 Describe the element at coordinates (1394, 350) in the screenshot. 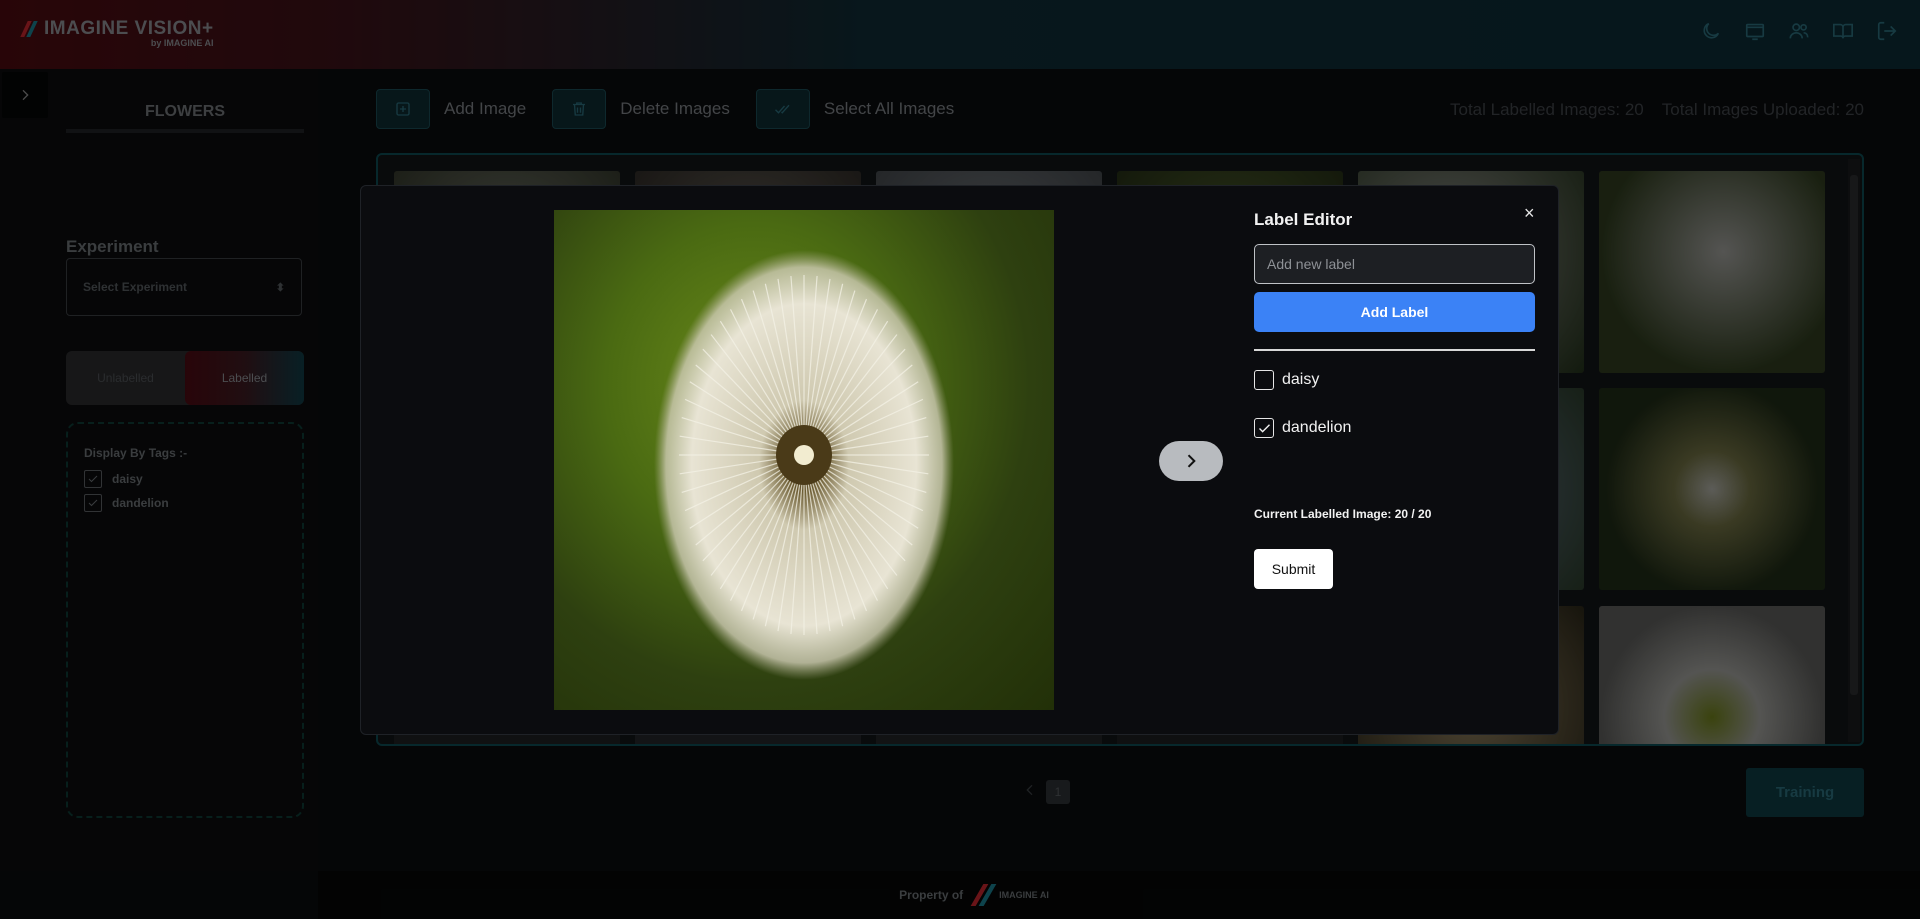

I see `editor-divider` at that location.